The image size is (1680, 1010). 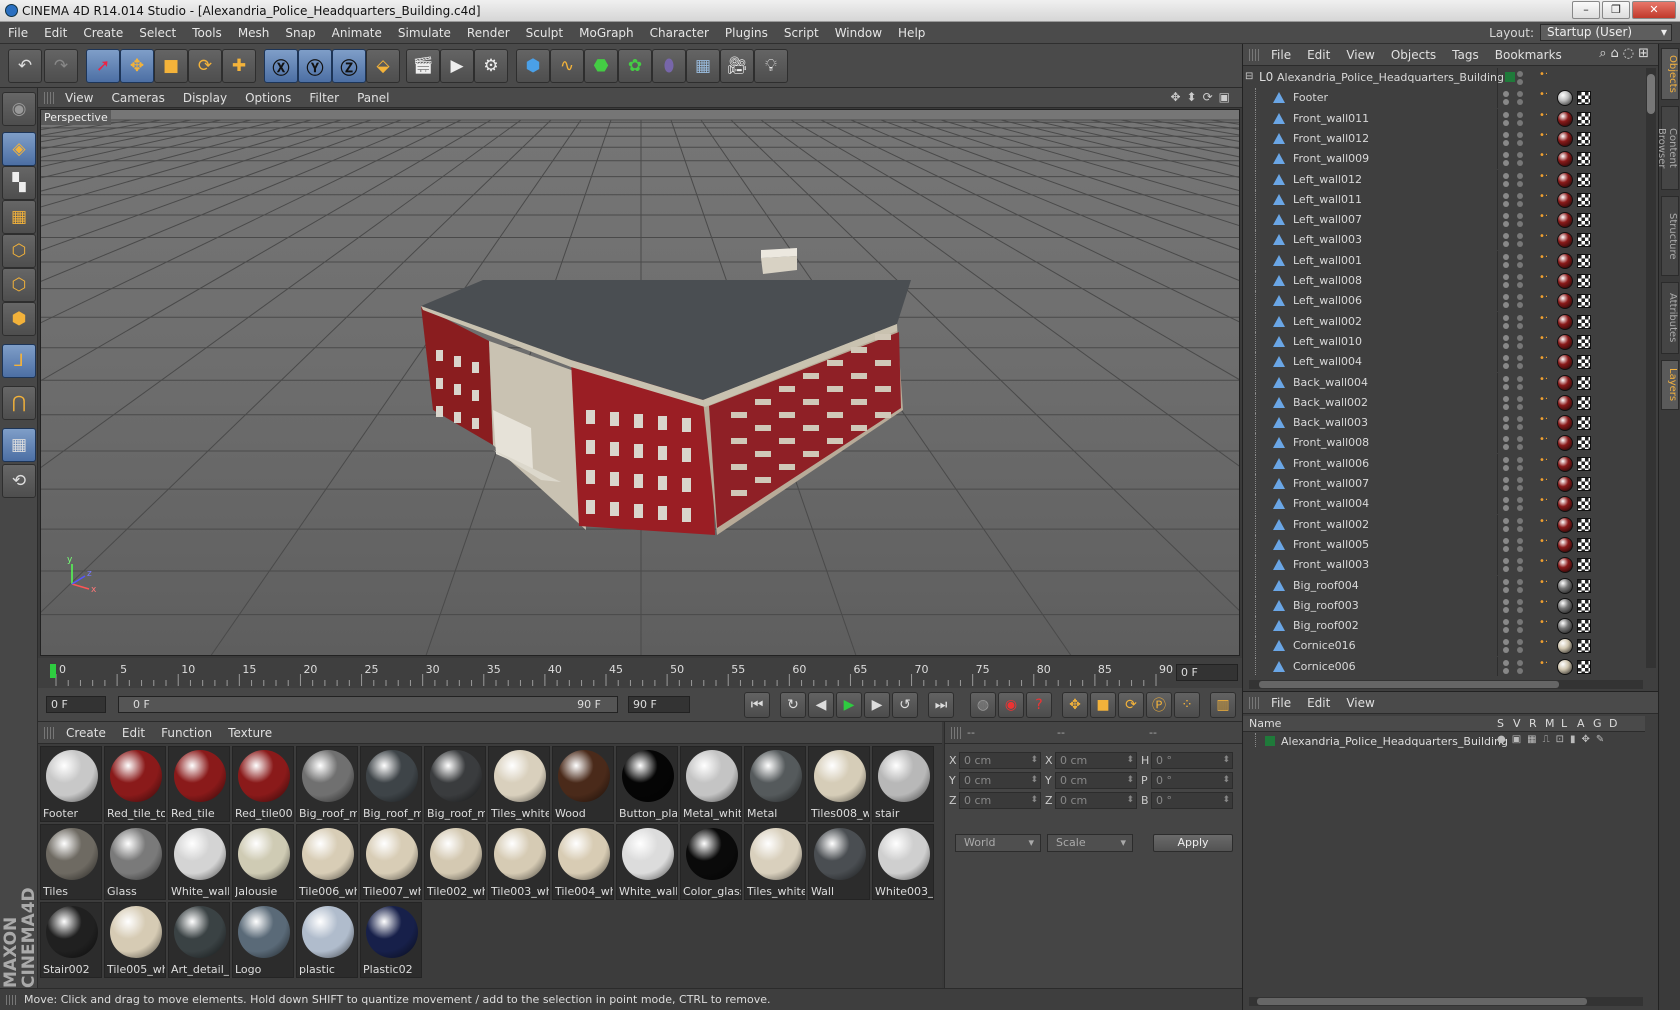 What do you see at coordinates (1331, 544) in the screenshot?
I see `object-name: Front_wall005` at bounding box center [1331, 544].